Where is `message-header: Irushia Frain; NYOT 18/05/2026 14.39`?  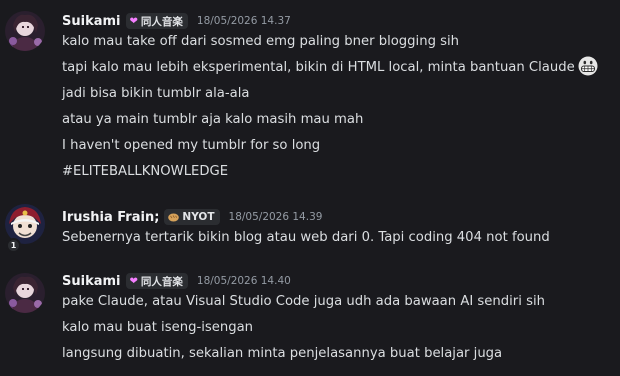 message-header: Irushia Frain; NYOT 18/05/2026 14.39 is located at coordinates (192, 217).